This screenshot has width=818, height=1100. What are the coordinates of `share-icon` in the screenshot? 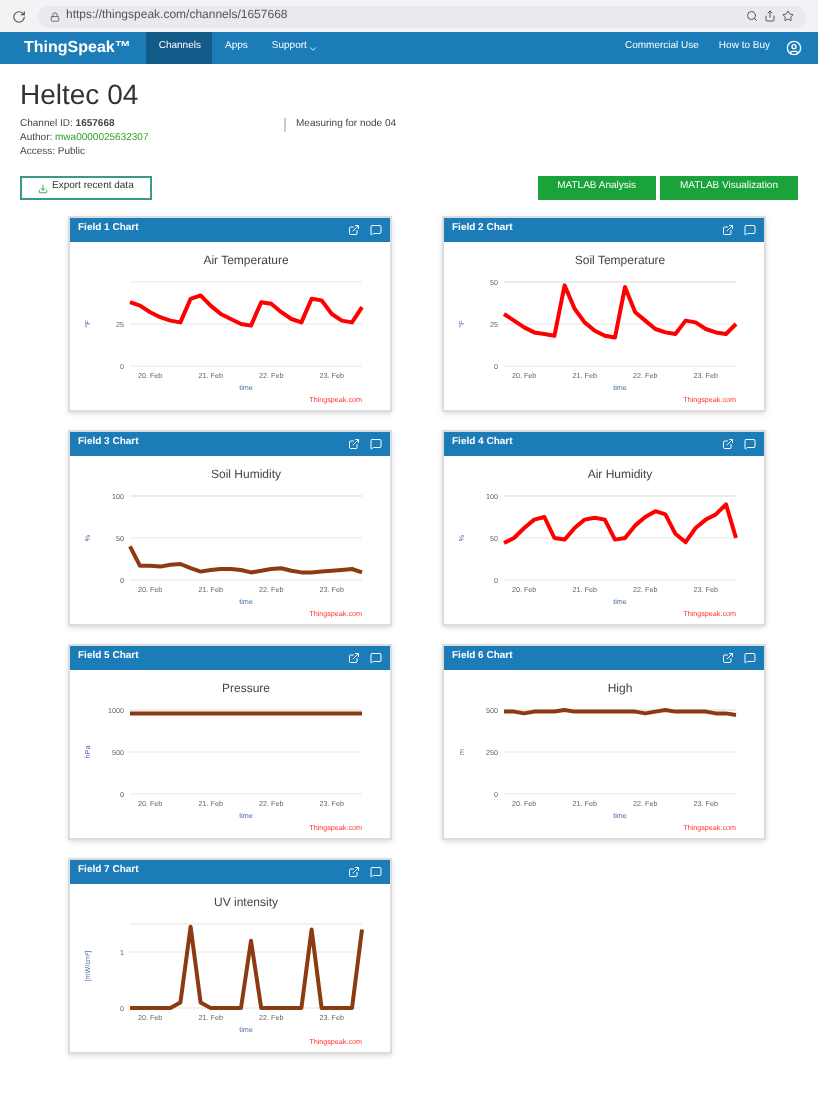 It's located at (770, 16).